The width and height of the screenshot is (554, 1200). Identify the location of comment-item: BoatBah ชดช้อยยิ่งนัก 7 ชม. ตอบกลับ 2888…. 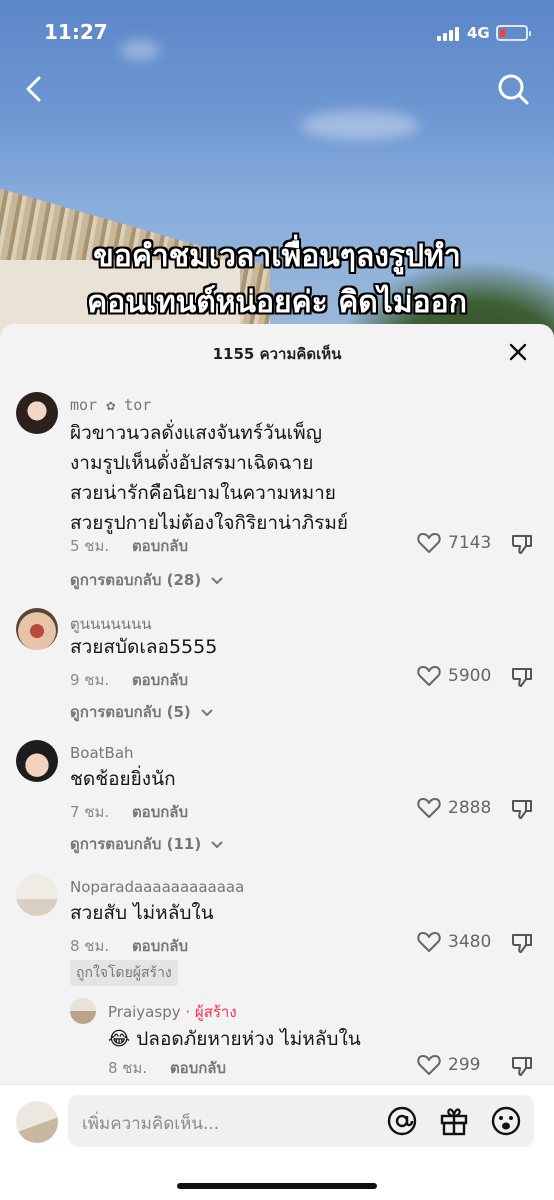
(277, 798).